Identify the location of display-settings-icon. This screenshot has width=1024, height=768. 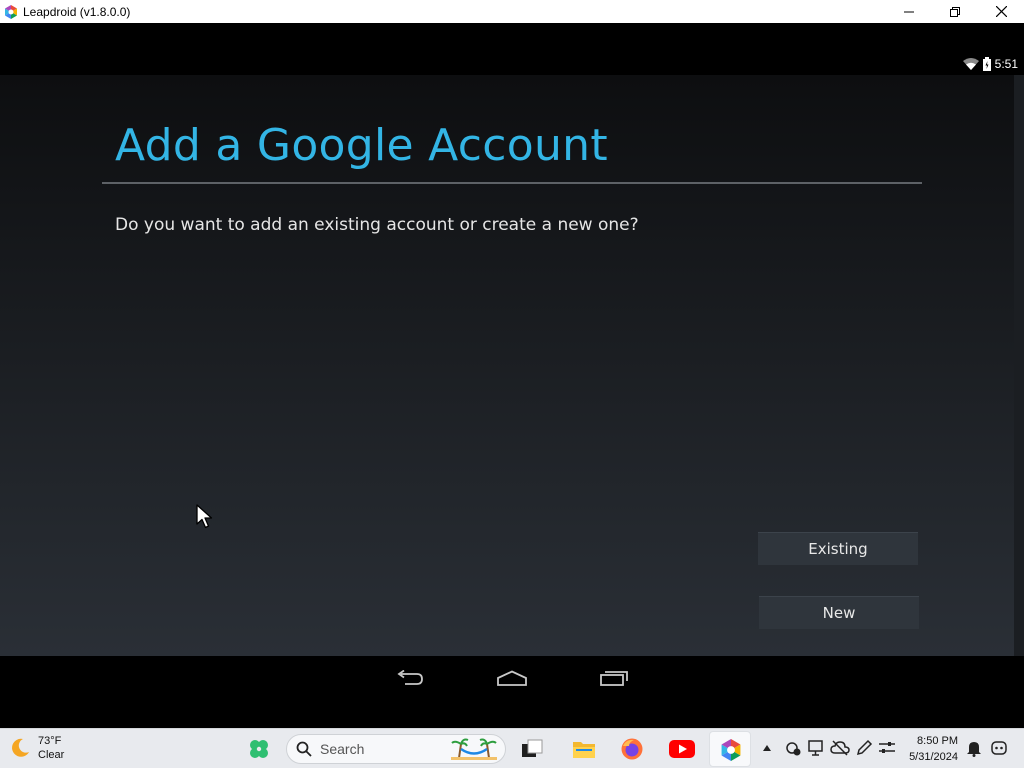
(816, 748).